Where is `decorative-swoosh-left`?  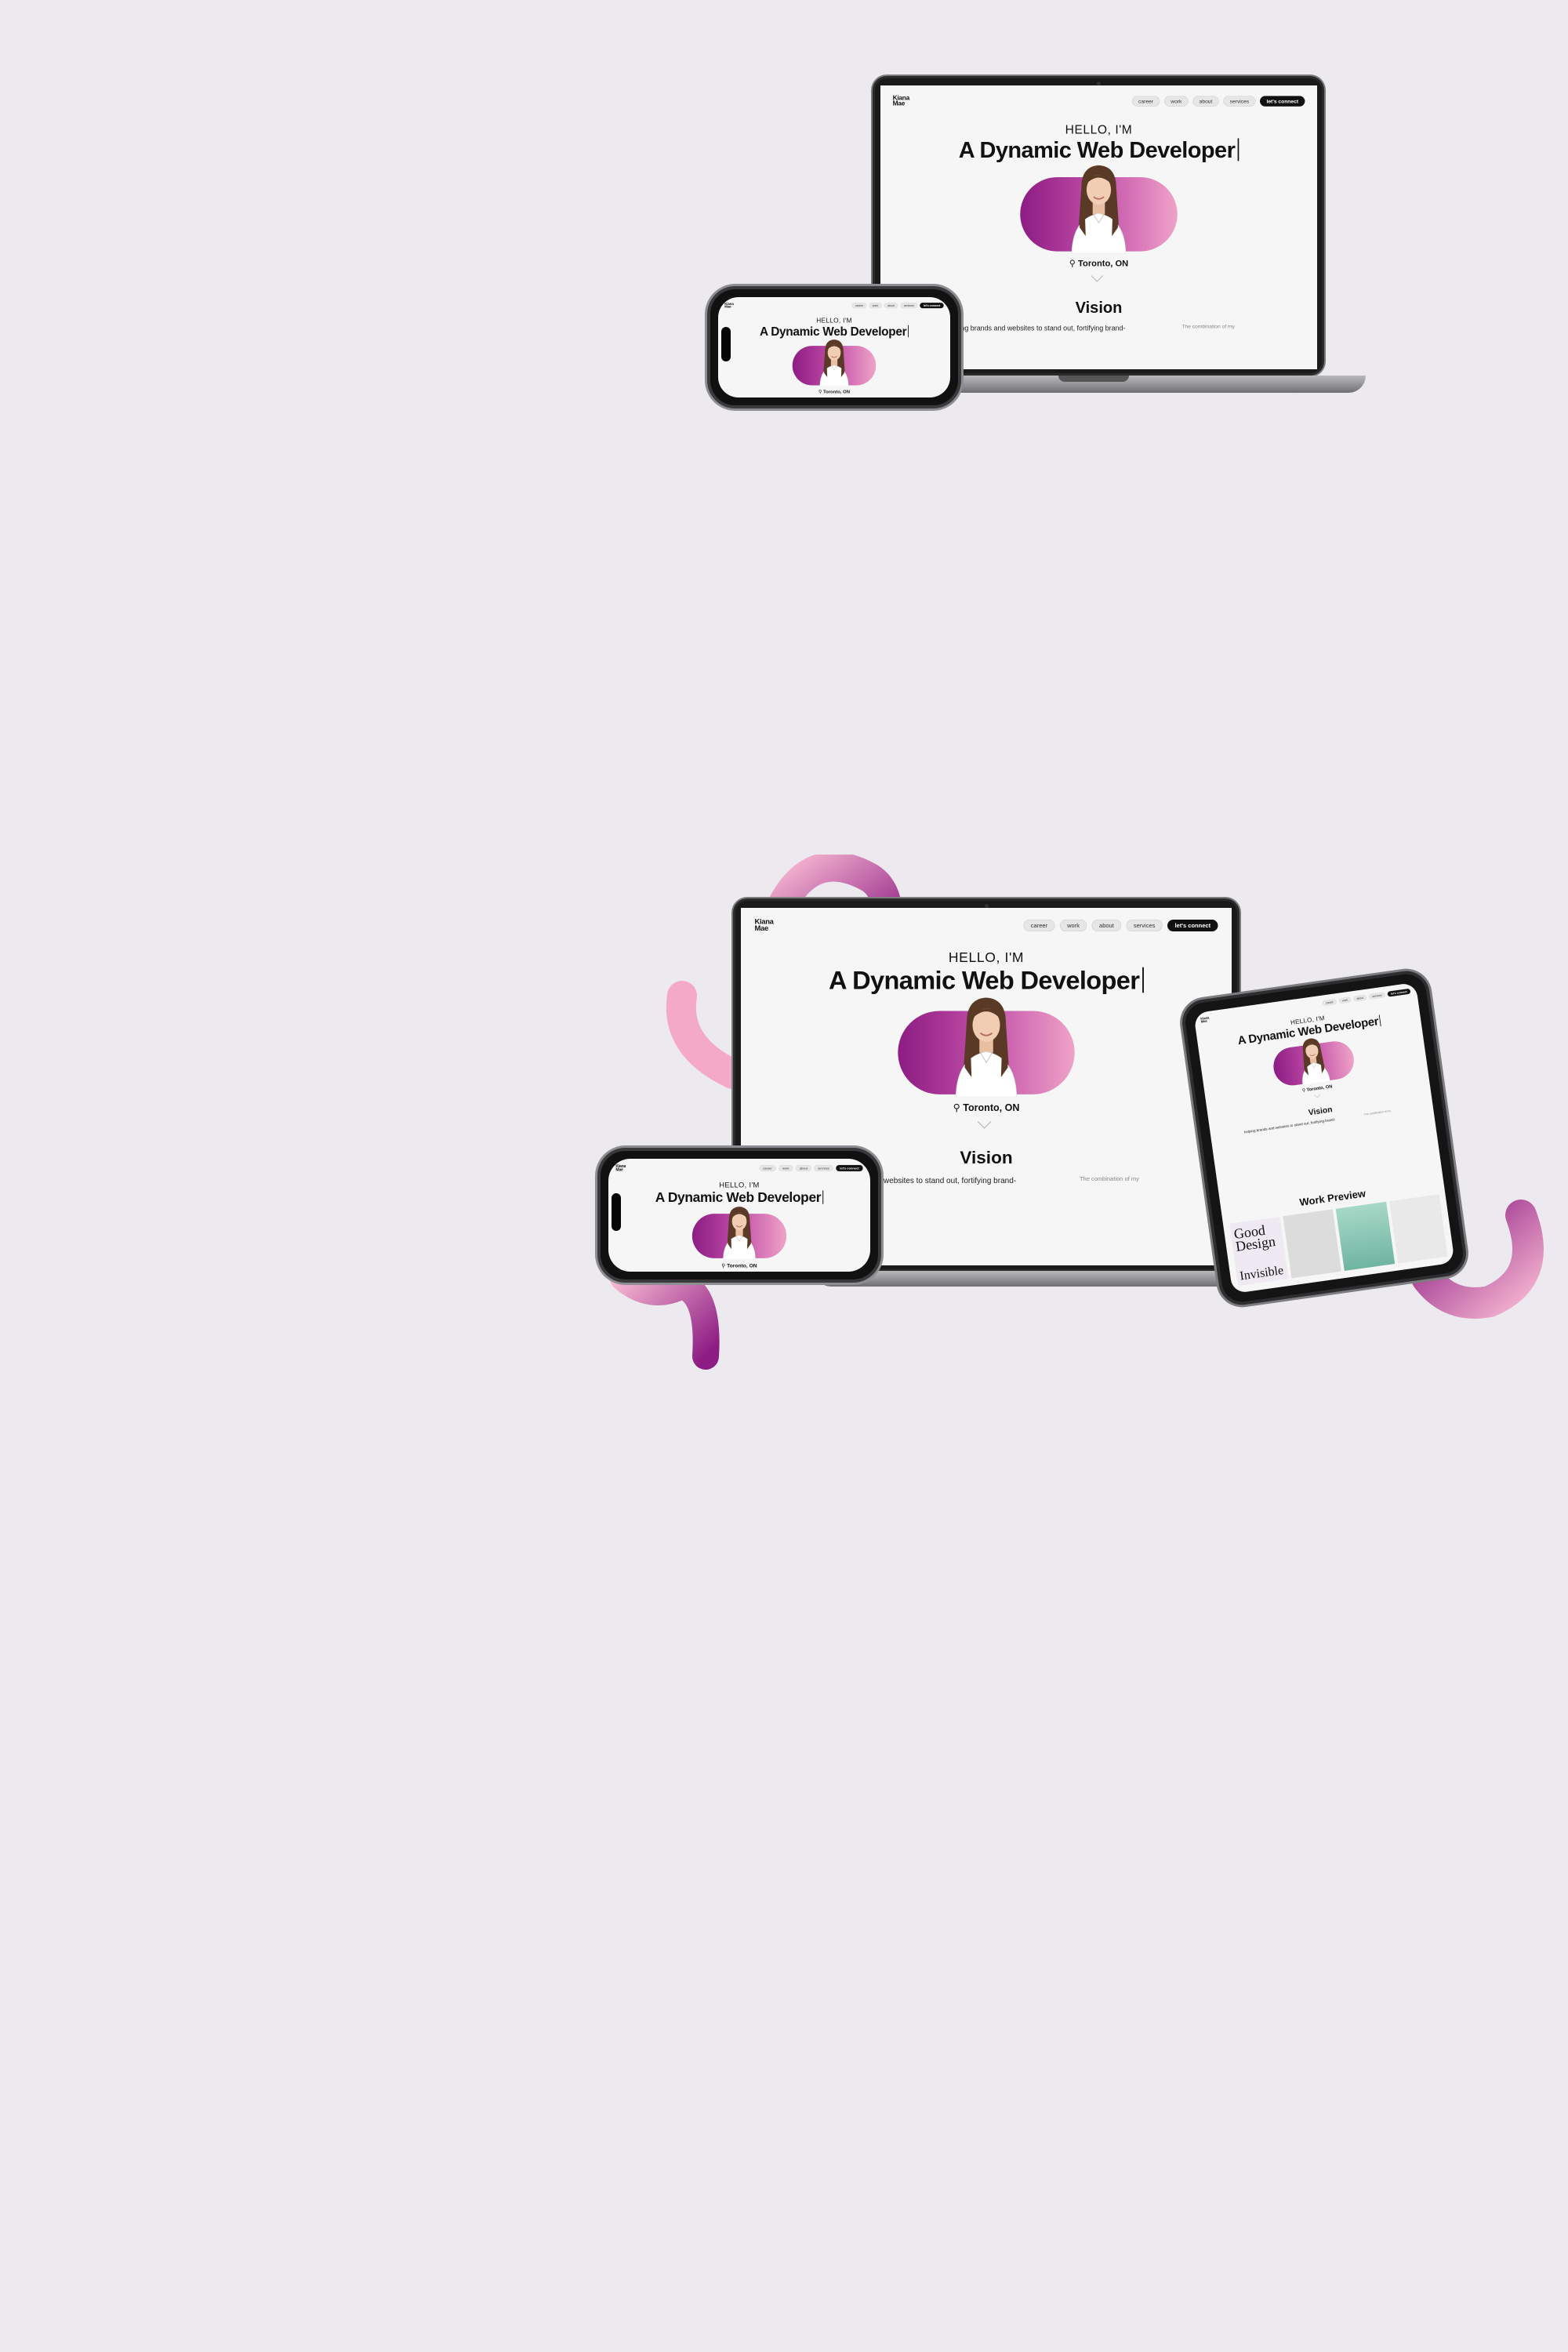 decorative-swoosh-left is located at coordinates (705, 1035).